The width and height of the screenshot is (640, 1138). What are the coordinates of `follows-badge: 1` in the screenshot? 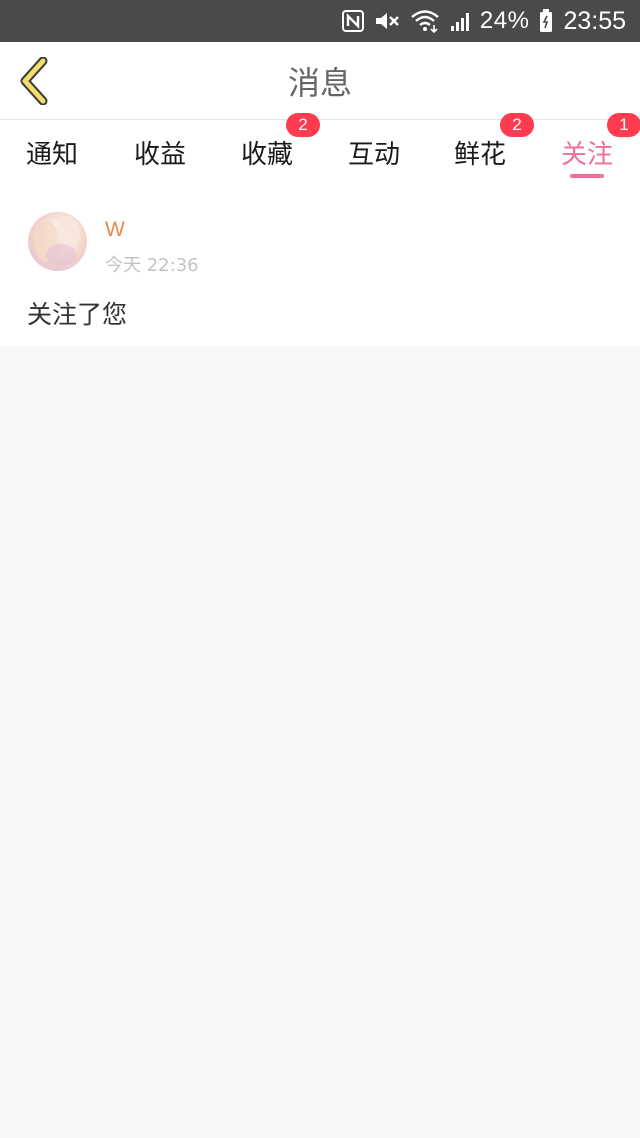 It's located at (623, 125).